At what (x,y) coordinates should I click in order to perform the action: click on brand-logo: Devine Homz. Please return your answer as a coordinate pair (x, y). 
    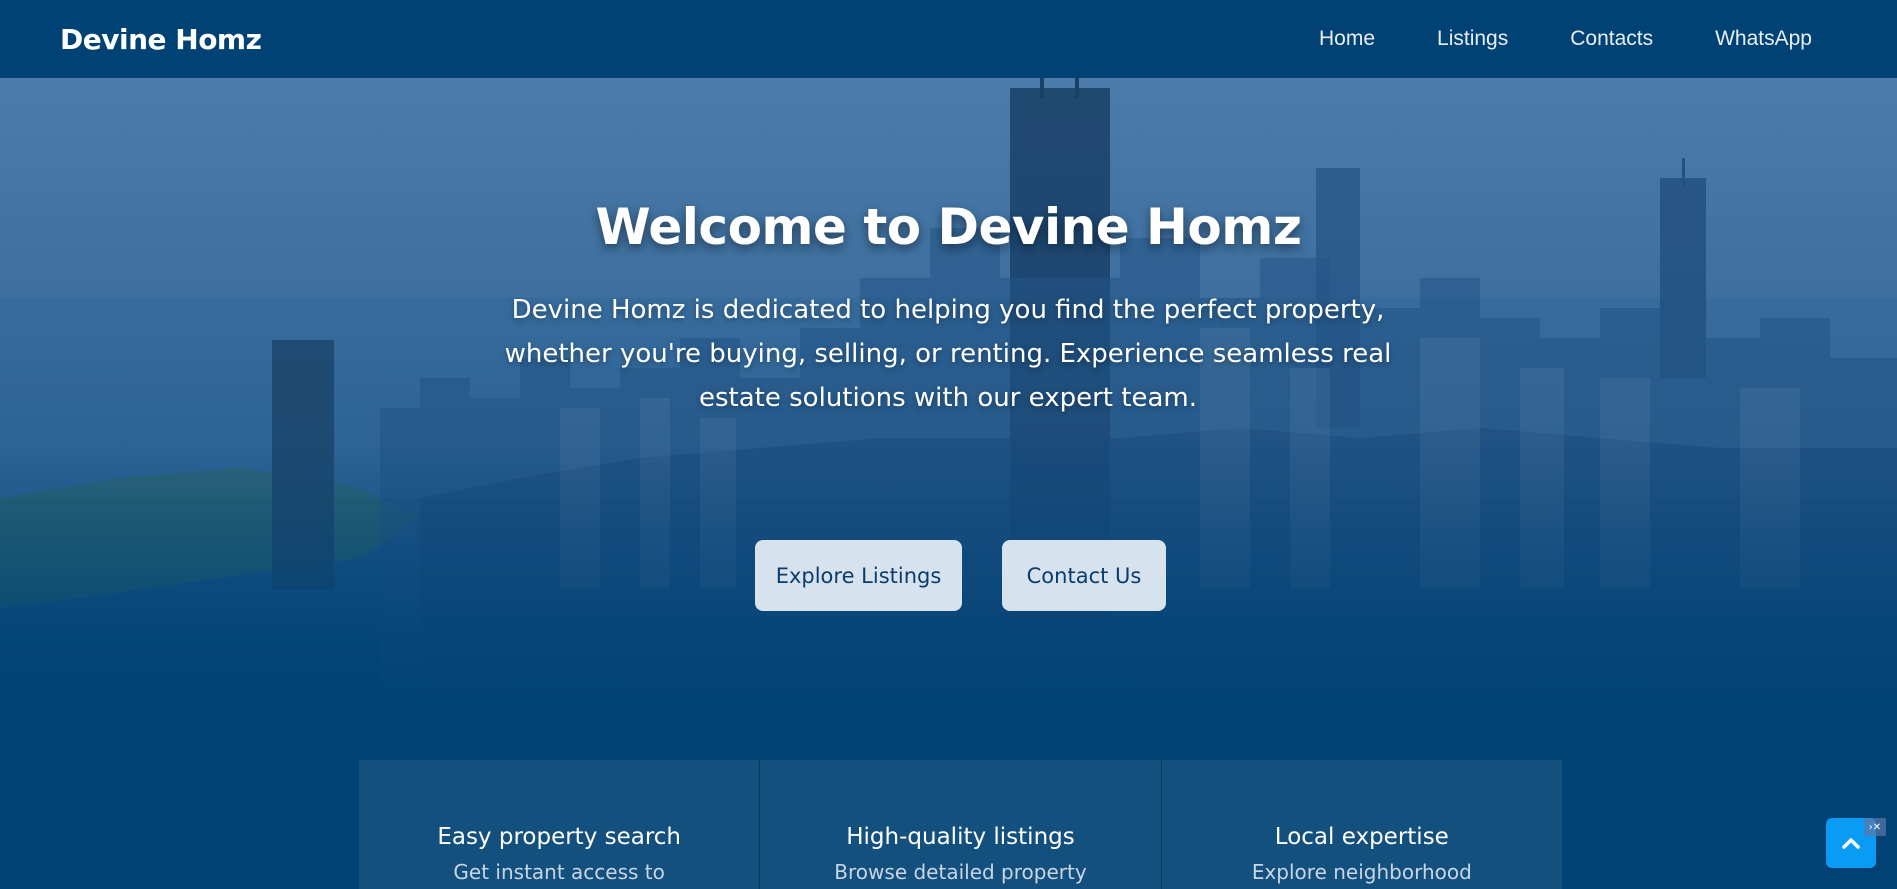
    Looking at the image, I should click on (161, 39).